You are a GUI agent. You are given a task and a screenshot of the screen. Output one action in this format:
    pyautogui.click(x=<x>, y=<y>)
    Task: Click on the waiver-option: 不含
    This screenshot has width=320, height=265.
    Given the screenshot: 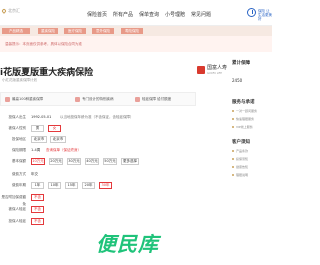 What is the action you would take?
    pyautogui.click(x=37, y=197)
    